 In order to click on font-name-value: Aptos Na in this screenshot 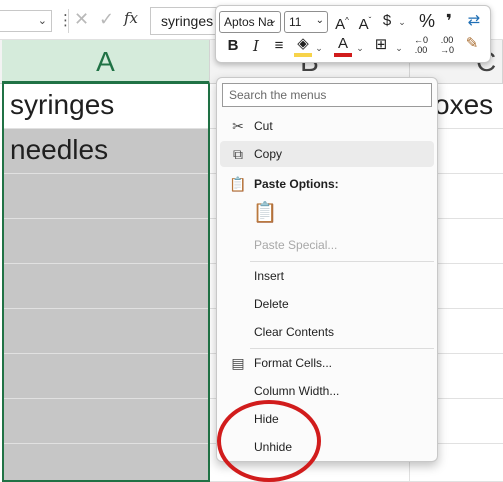, I will do `click(249, 22)`.